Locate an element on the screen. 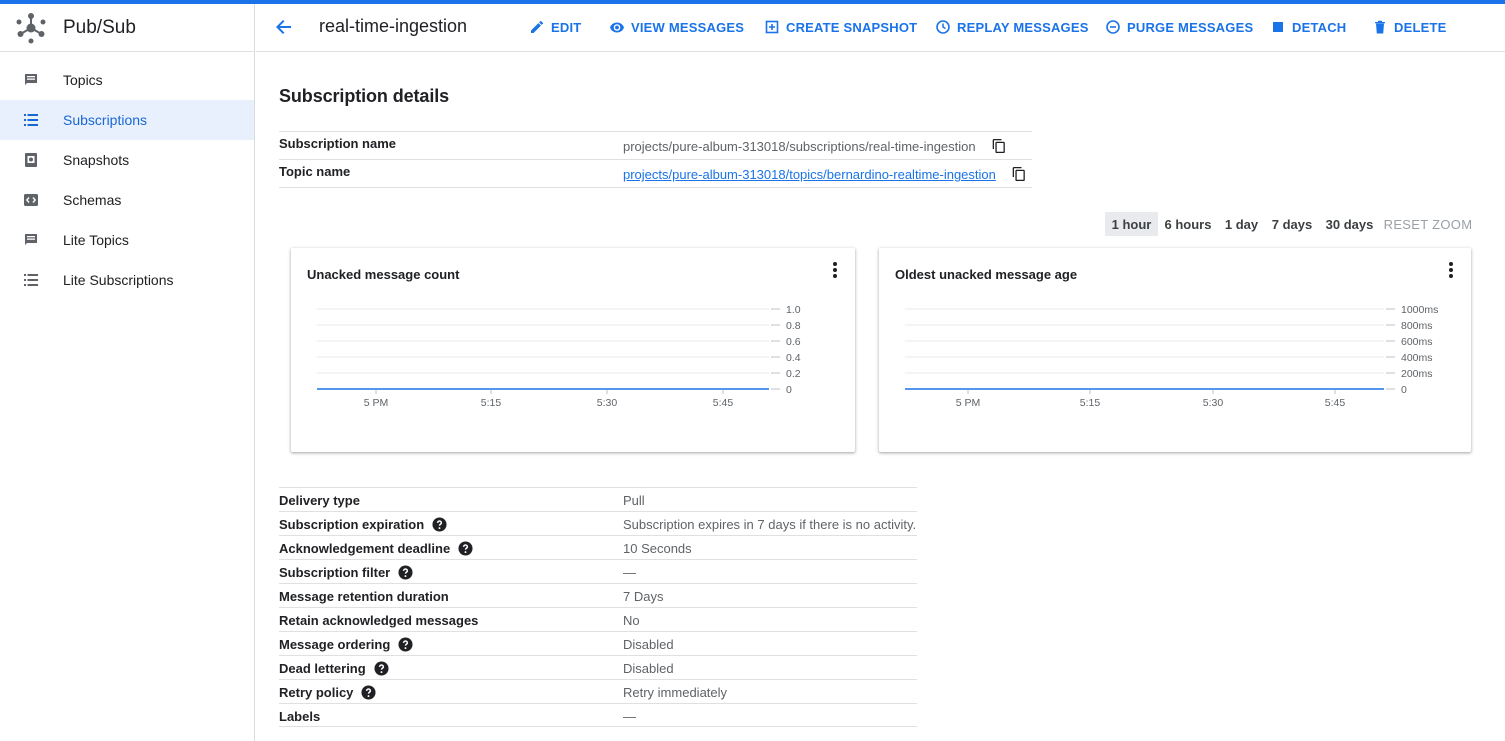 The image size is (1505, 741). y-tick-label: 600ms is located at coordinates (1417, 342).